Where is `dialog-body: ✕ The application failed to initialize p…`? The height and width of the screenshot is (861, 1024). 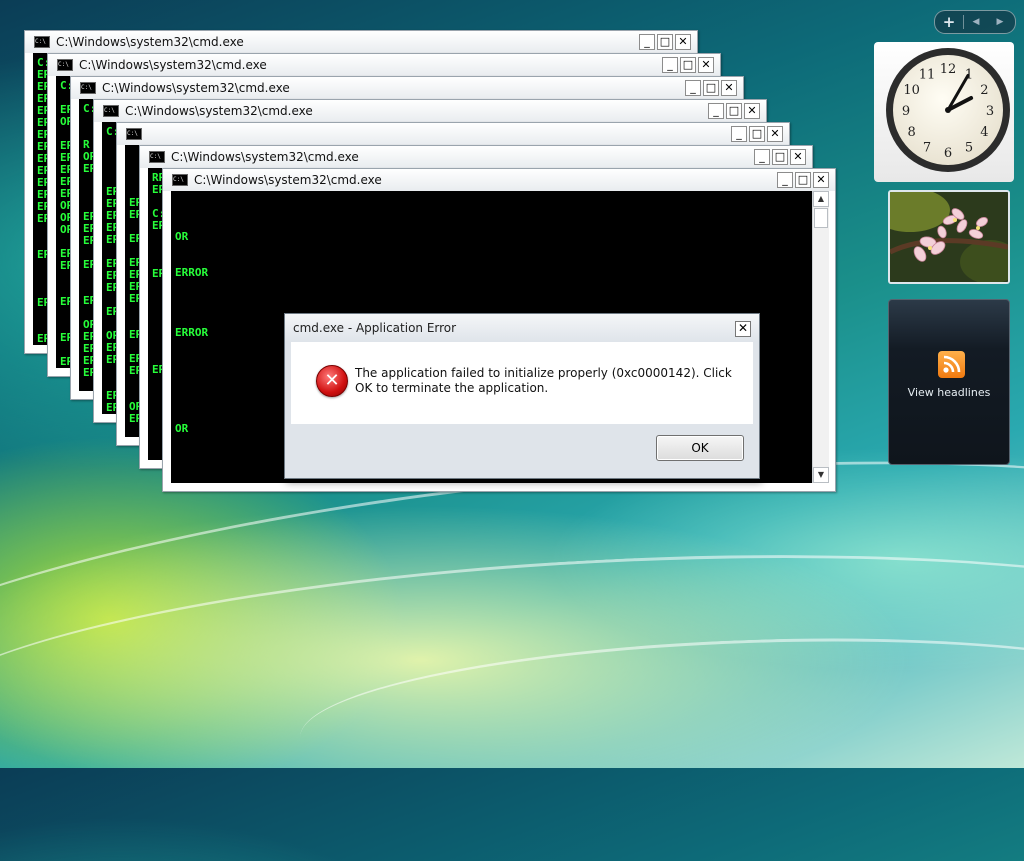
dialog-body: ✕ The application failed to initialize p… is located at coordinates (522, 383).